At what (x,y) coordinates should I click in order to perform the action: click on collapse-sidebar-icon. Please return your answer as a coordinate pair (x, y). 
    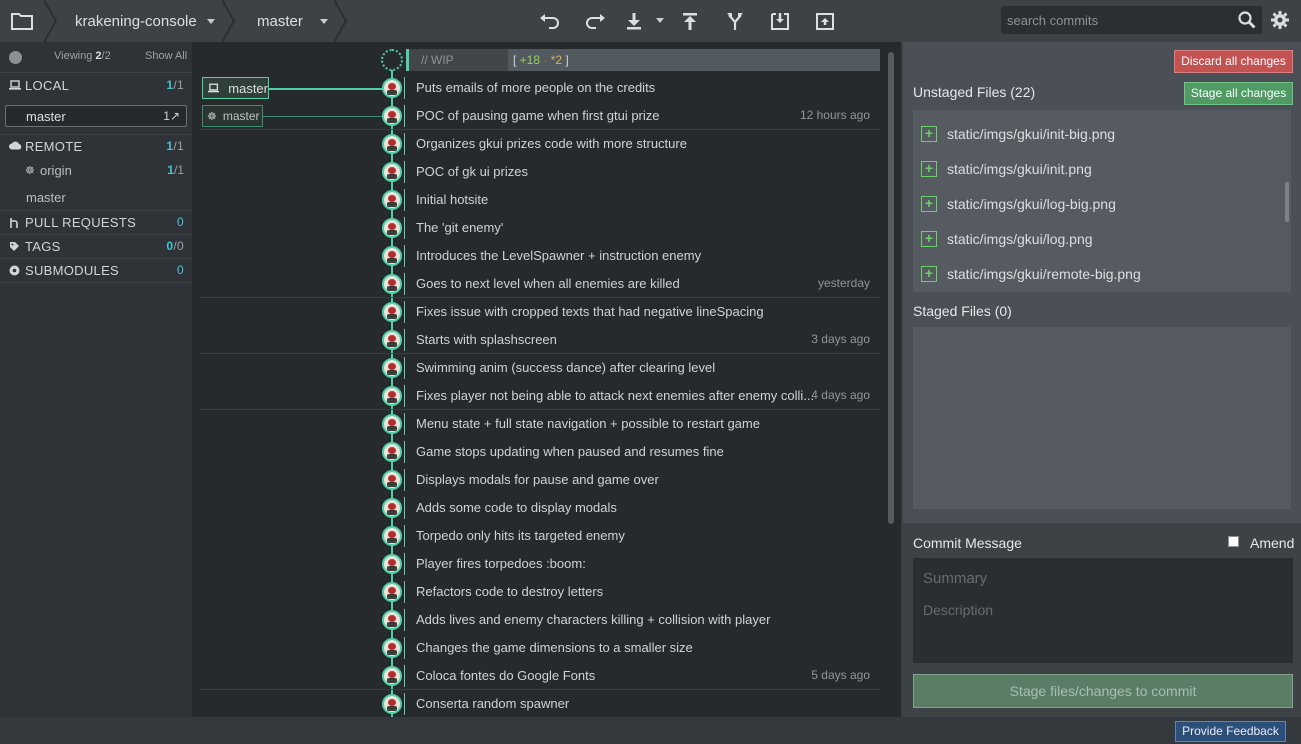
    Looking at the image, I should click on (15, 57).